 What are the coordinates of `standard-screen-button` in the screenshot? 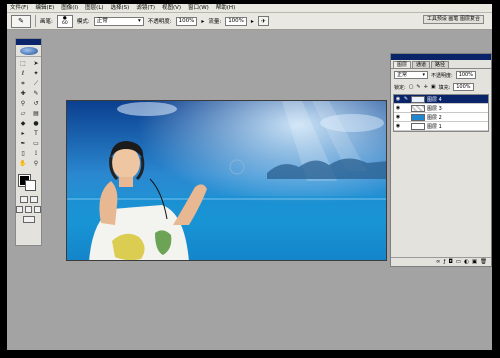 It's located at (19, 209).